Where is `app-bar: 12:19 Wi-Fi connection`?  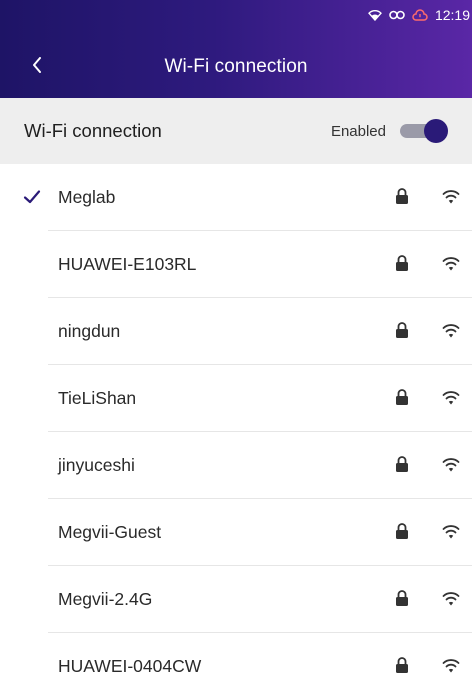 app-bar: 12:19 Wi-Fi connection is located at coordinates (236, 49).